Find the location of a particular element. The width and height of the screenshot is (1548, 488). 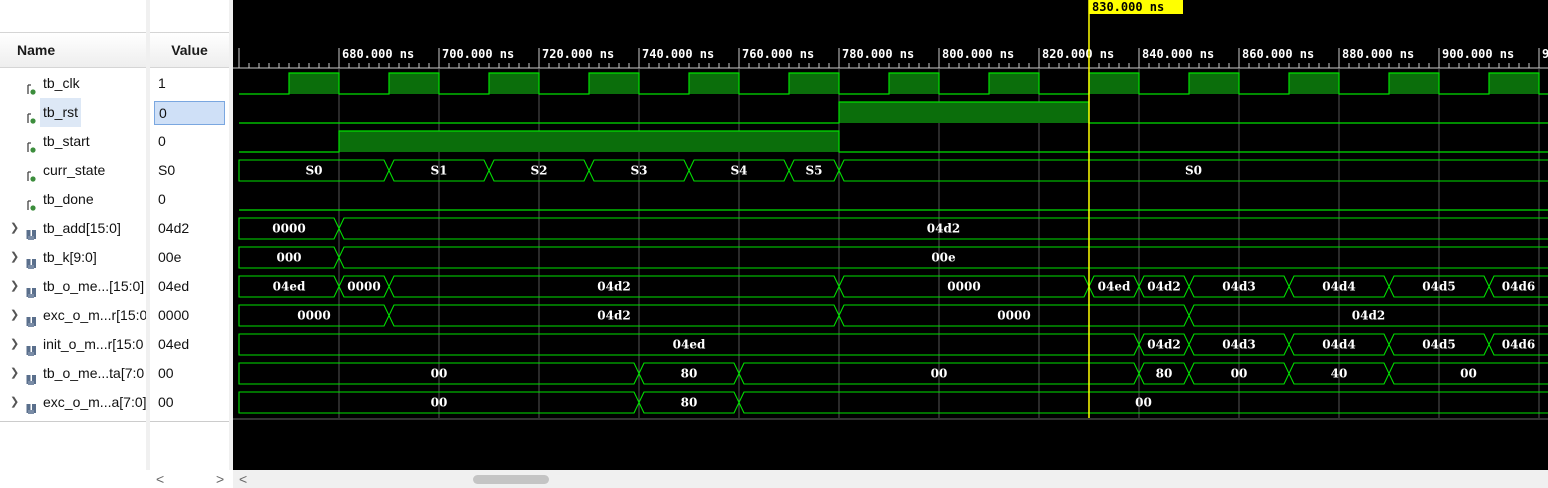

scroll-right-arrow-icon: > is located at coordinates (220, 479).